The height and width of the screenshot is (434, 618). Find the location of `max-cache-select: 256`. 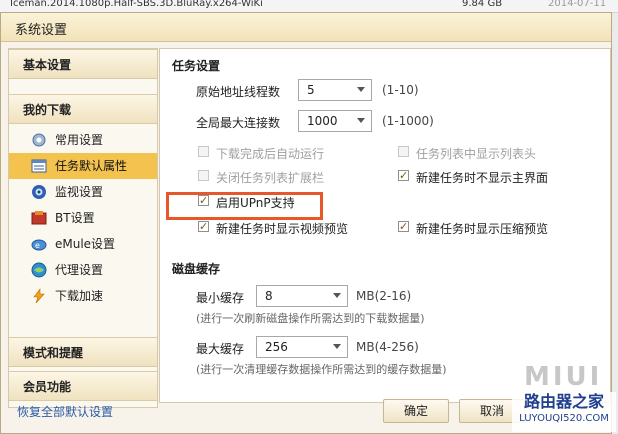

max-cache-select: 256 is located at coordinates (302, 347).